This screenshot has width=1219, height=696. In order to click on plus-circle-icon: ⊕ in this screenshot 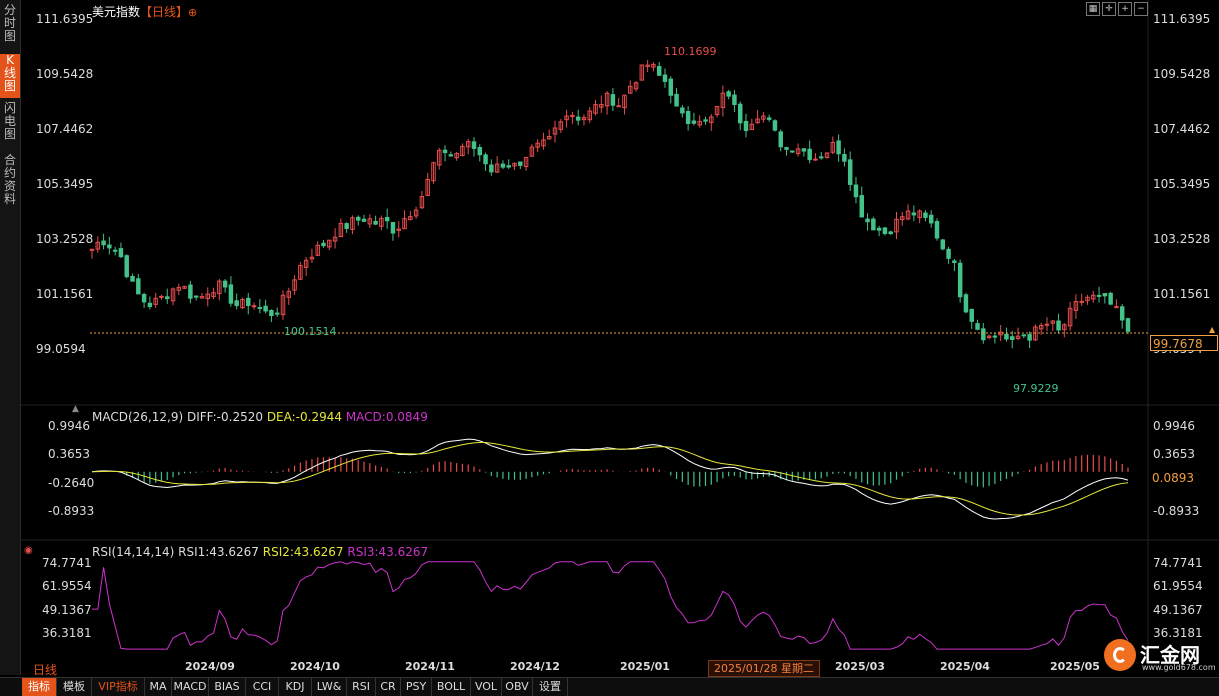, I will do `click(192, 12)`.